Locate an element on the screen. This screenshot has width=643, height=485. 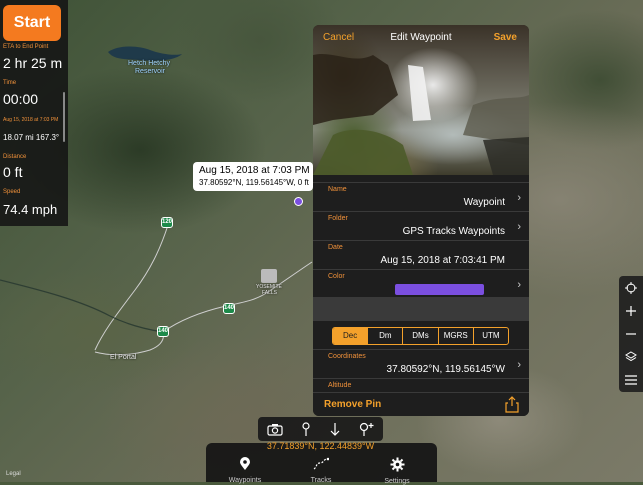
distance-bearing: 18.07 mi 167.3° is located at coordinates (31, 137).